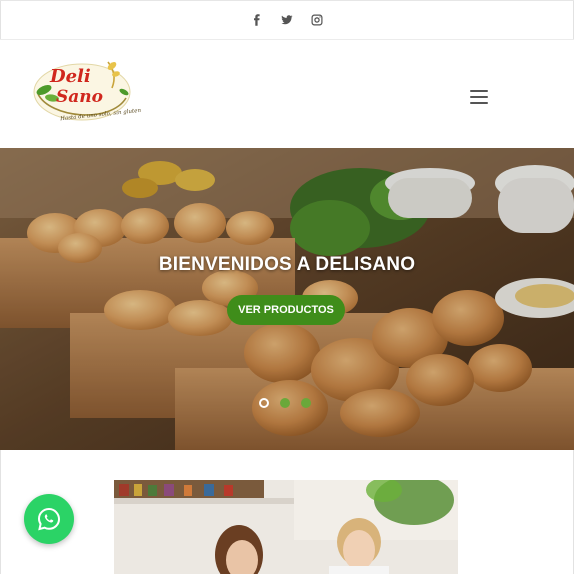 The height and width of the screenshot is (574, 574). I want to click on facebook-icon, so click(257, 20).